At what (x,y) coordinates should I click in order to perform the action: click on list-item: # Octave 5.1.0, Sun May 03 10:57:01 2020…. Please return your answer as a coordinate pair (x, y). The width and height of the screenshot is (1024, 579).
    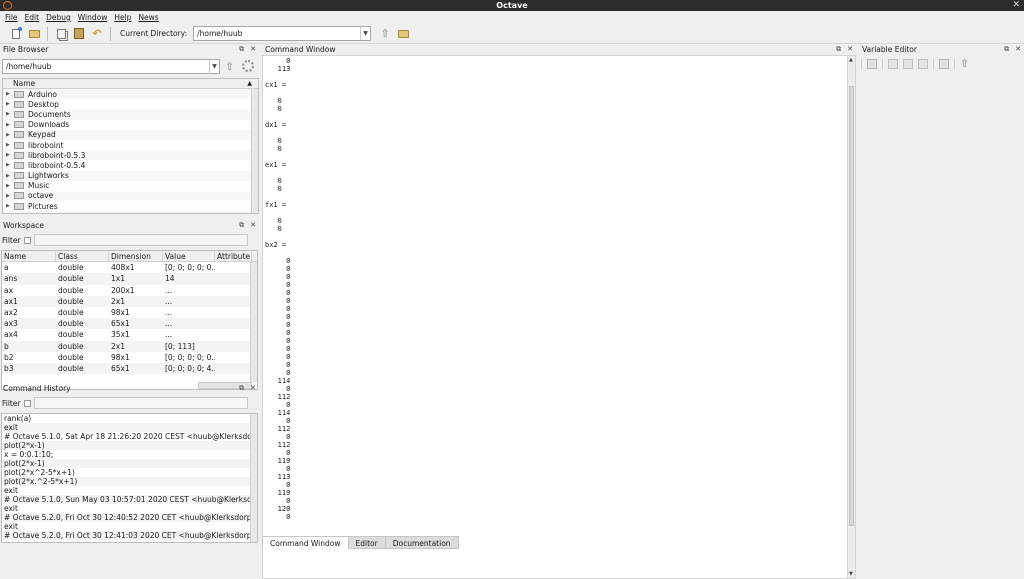
    Looking at the image, I should click on (129, 499).